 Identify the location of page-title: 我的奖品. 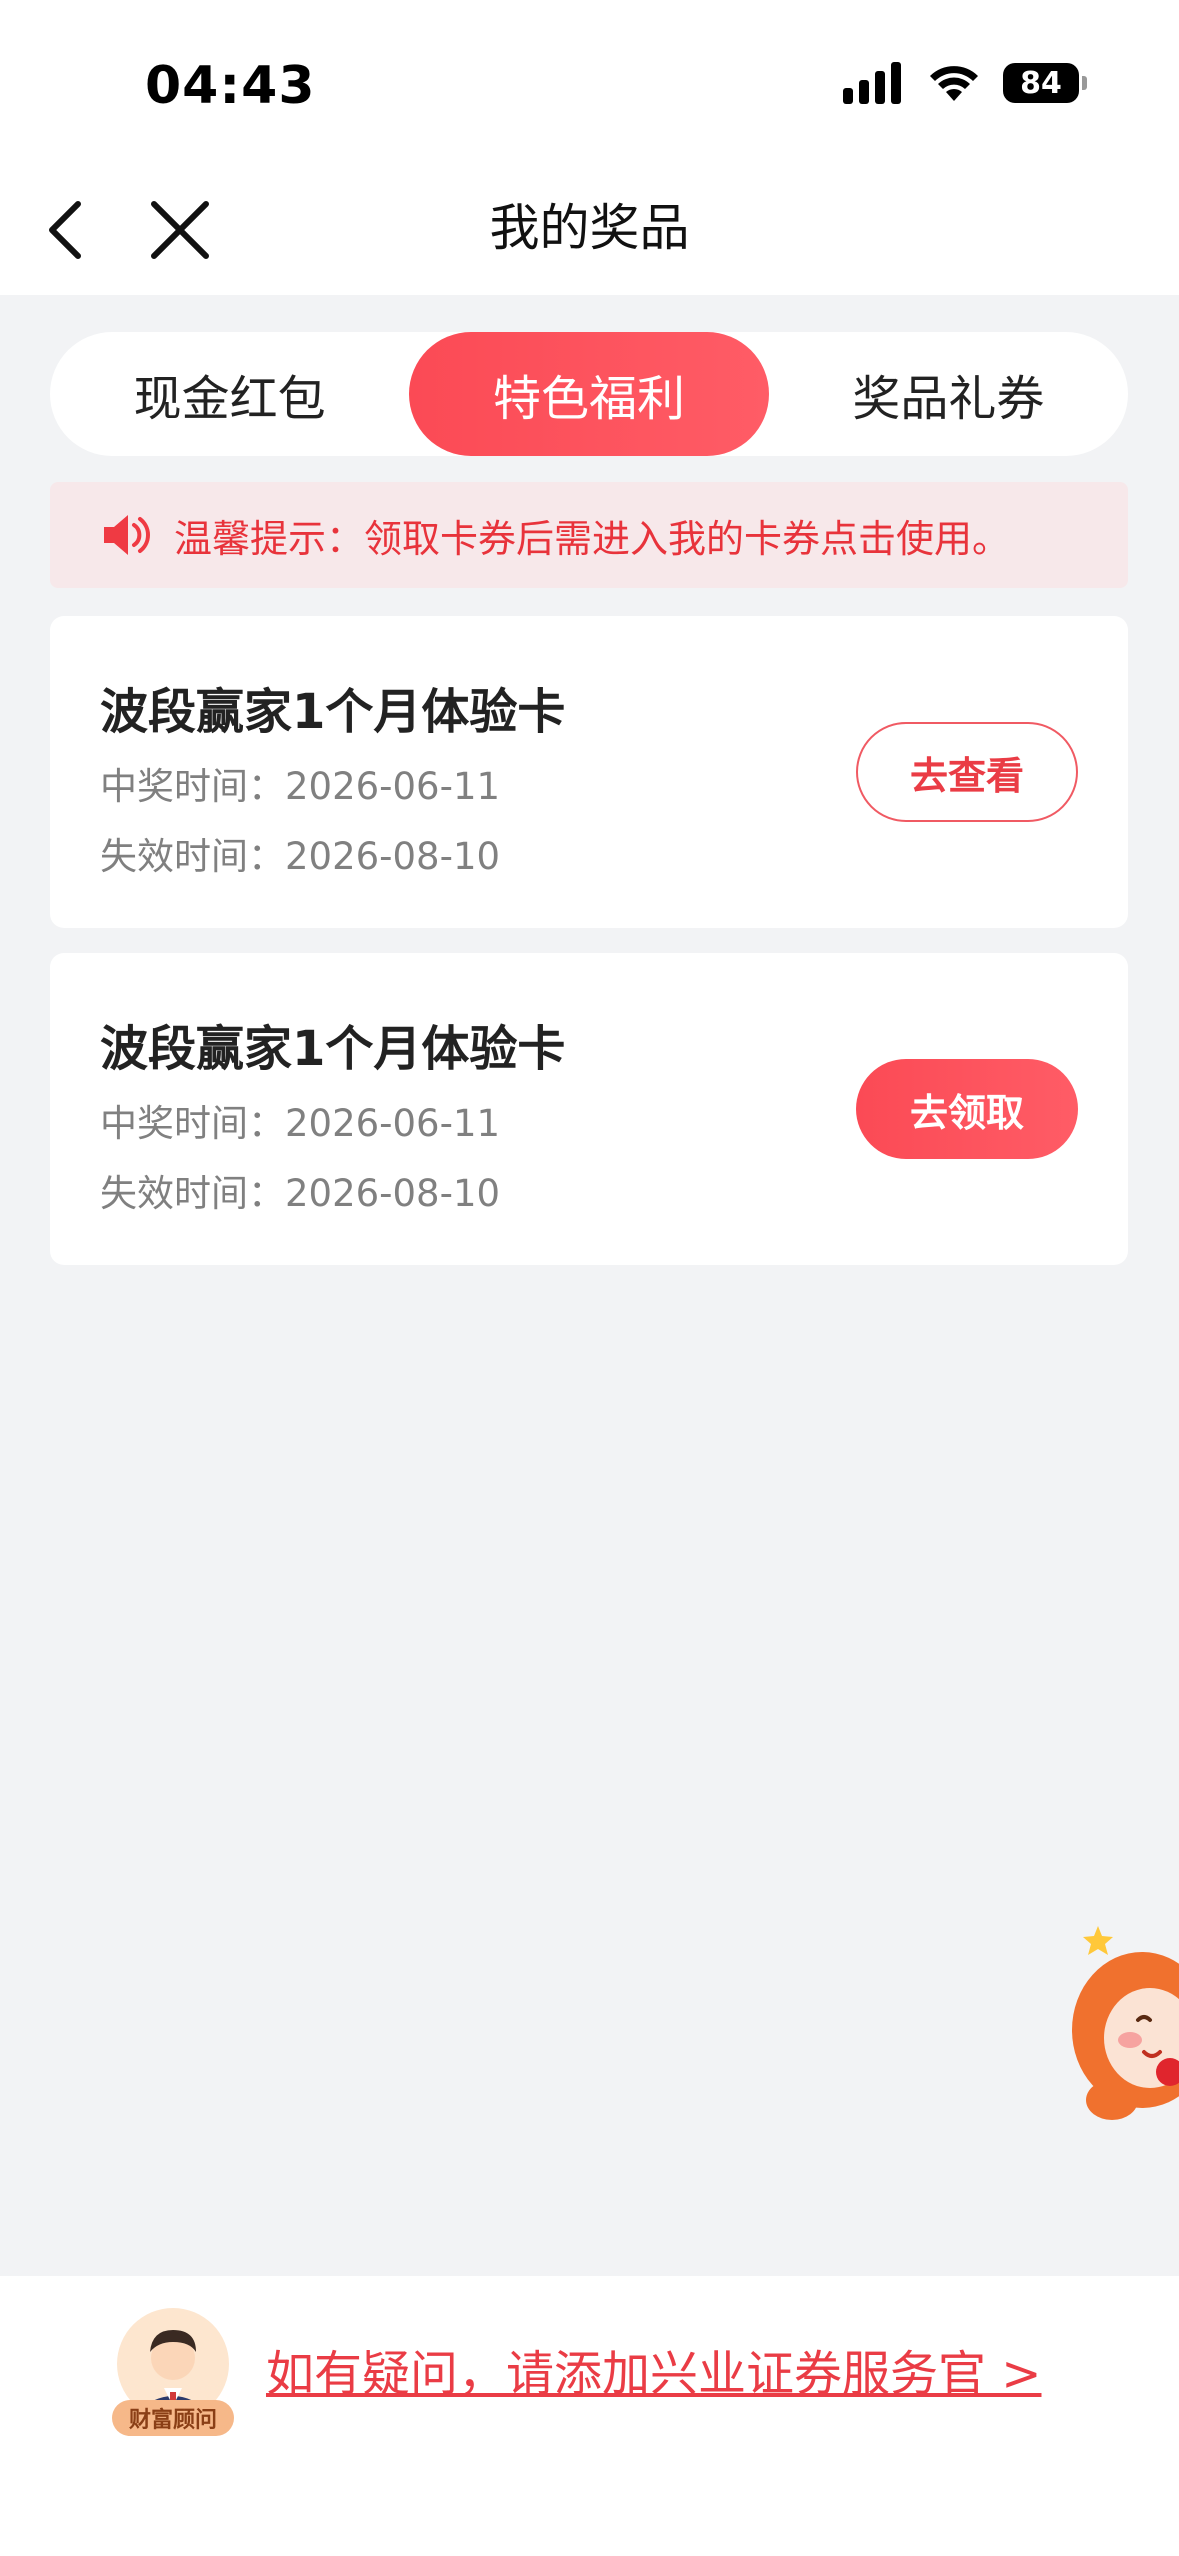
(589, 228).